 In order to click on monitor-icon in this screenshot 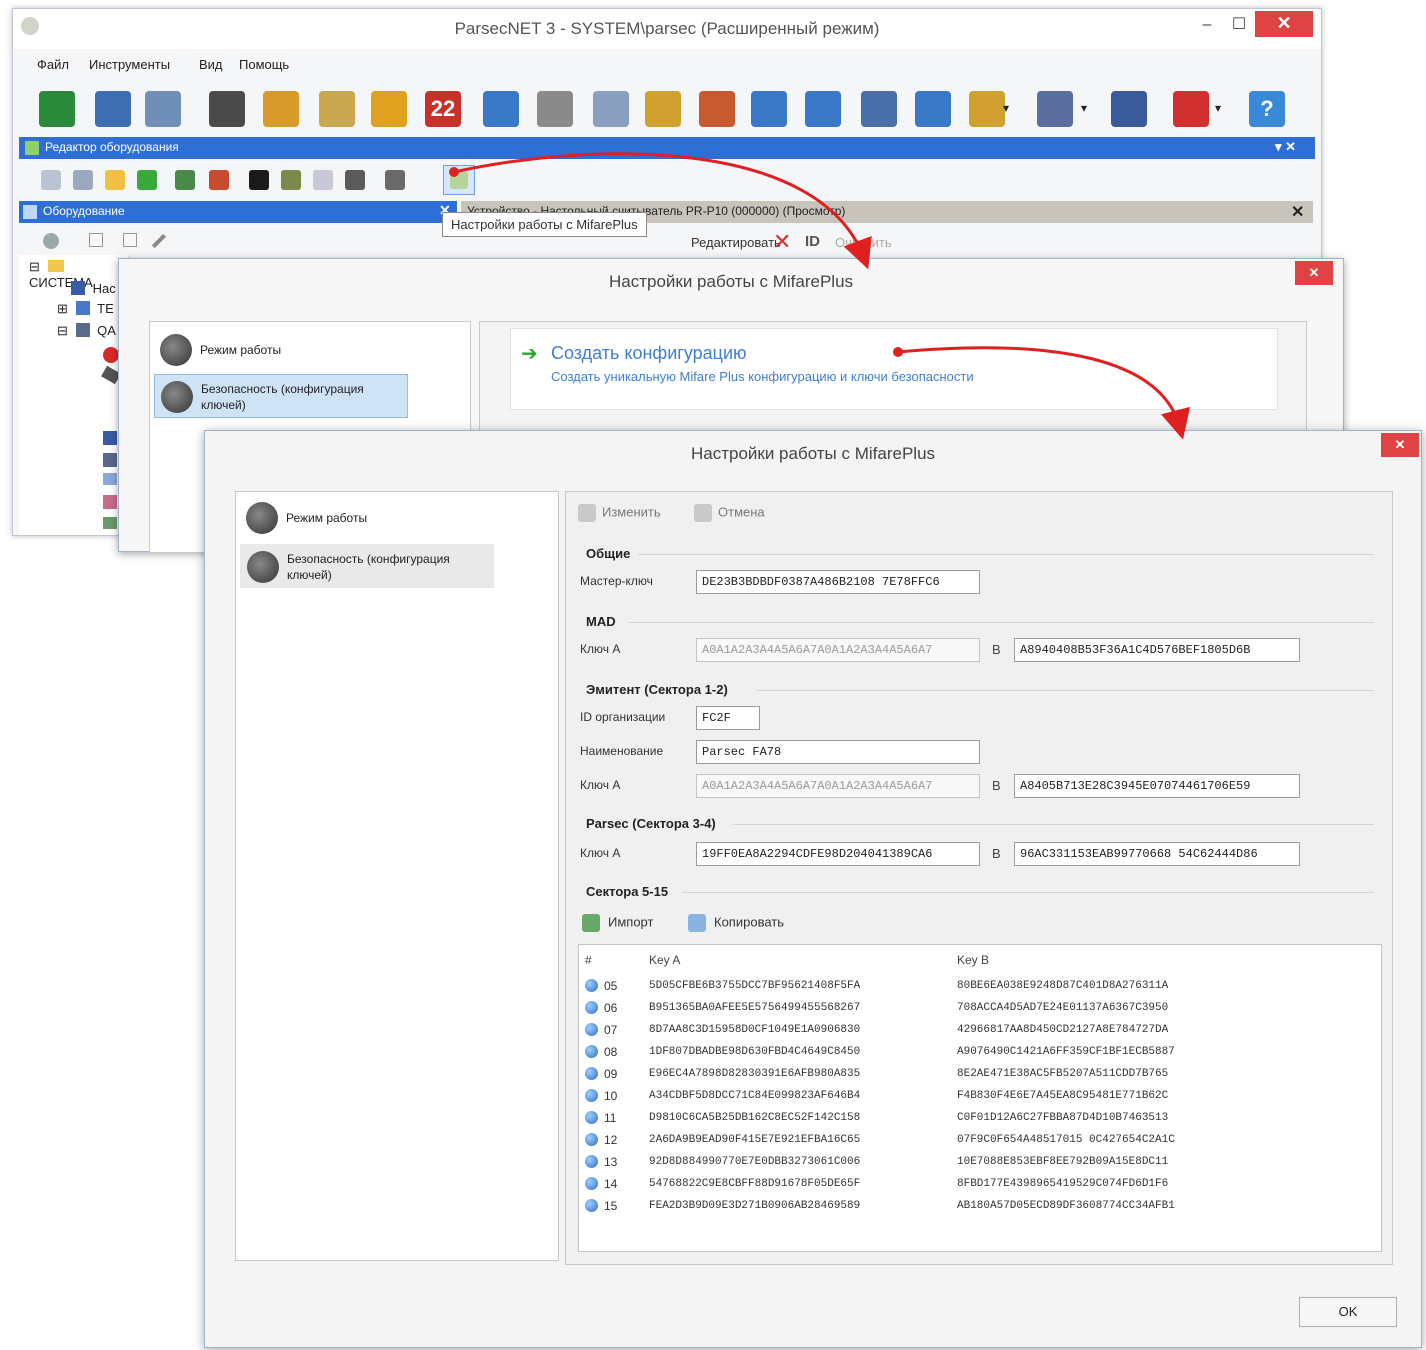, I will do `click(501, 109)`.